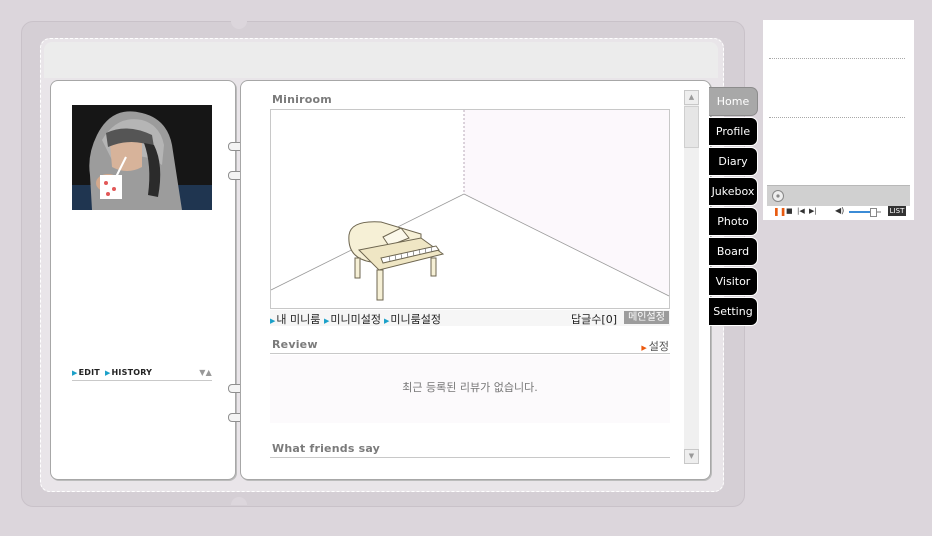  I want to click on edit-marker-icon: ▶, so click(75, 373).